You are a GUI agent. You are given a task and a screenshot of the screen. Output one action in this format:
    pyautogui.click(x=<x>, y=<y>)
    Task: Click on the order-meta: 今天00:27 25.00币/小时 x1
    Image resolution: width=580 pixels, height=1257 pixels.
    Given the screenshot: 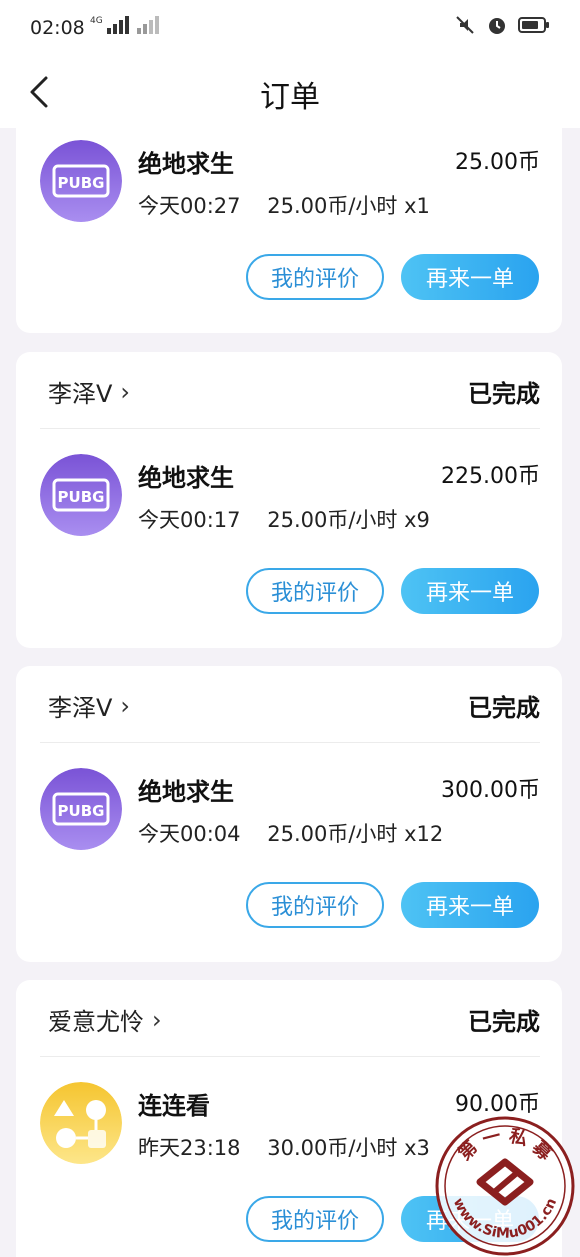 What is the action you would take?
    pyautogui.click(x=284, y=206)
    